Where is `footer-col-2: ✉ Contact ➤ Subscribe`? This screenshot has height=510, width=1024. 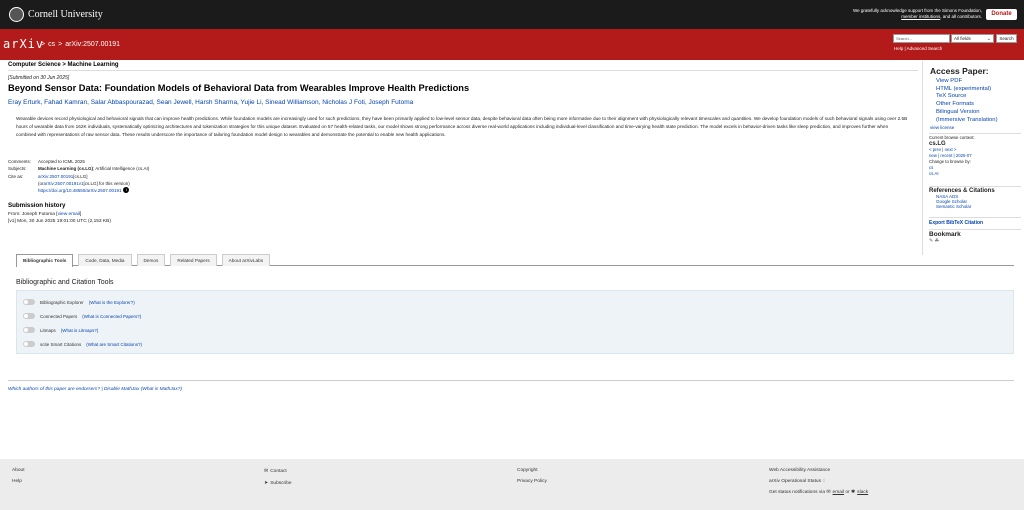 footer-col-2: ✉ Contact ➤ Subscribe is located at coordinates (278, 477).